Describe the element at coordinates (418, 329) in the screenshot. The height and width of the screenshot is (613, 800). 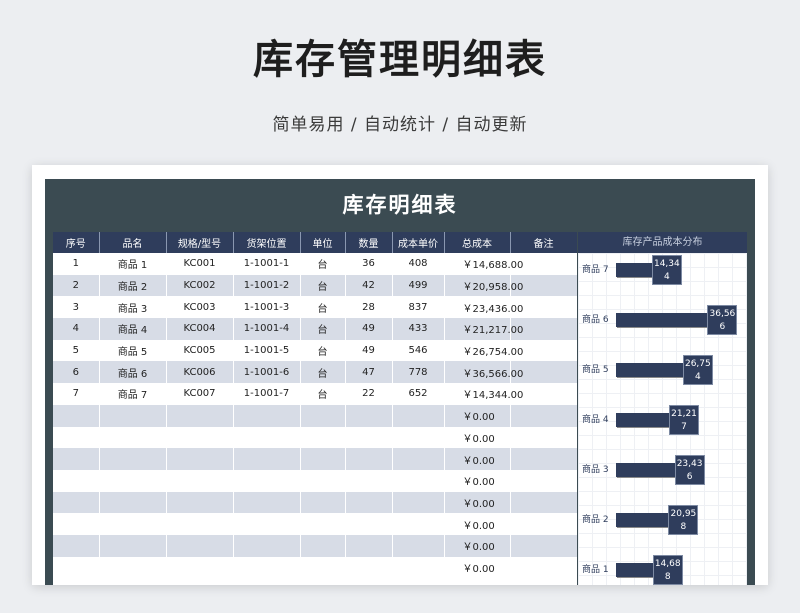
I see `table-cell: 433` at that location.